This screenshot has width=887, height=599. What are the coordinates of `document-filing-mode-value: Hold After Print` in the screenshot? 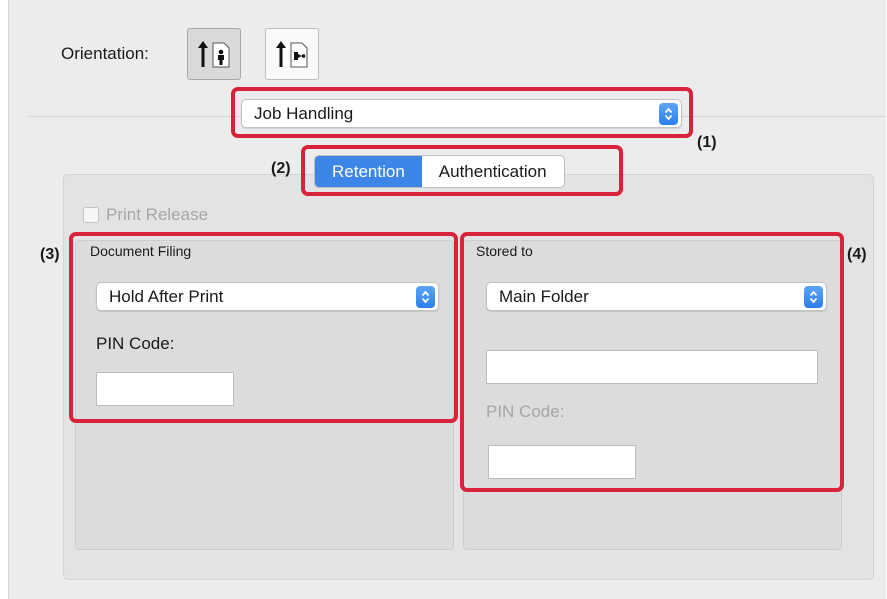 It's located at (166, 296).